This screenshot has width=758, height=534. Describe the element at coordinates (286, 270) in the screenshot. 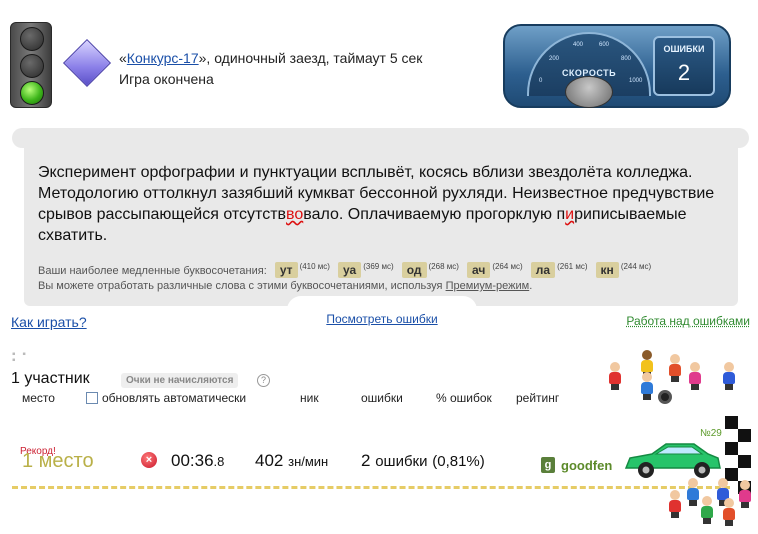

I see `slow-combo: ут` at that location.